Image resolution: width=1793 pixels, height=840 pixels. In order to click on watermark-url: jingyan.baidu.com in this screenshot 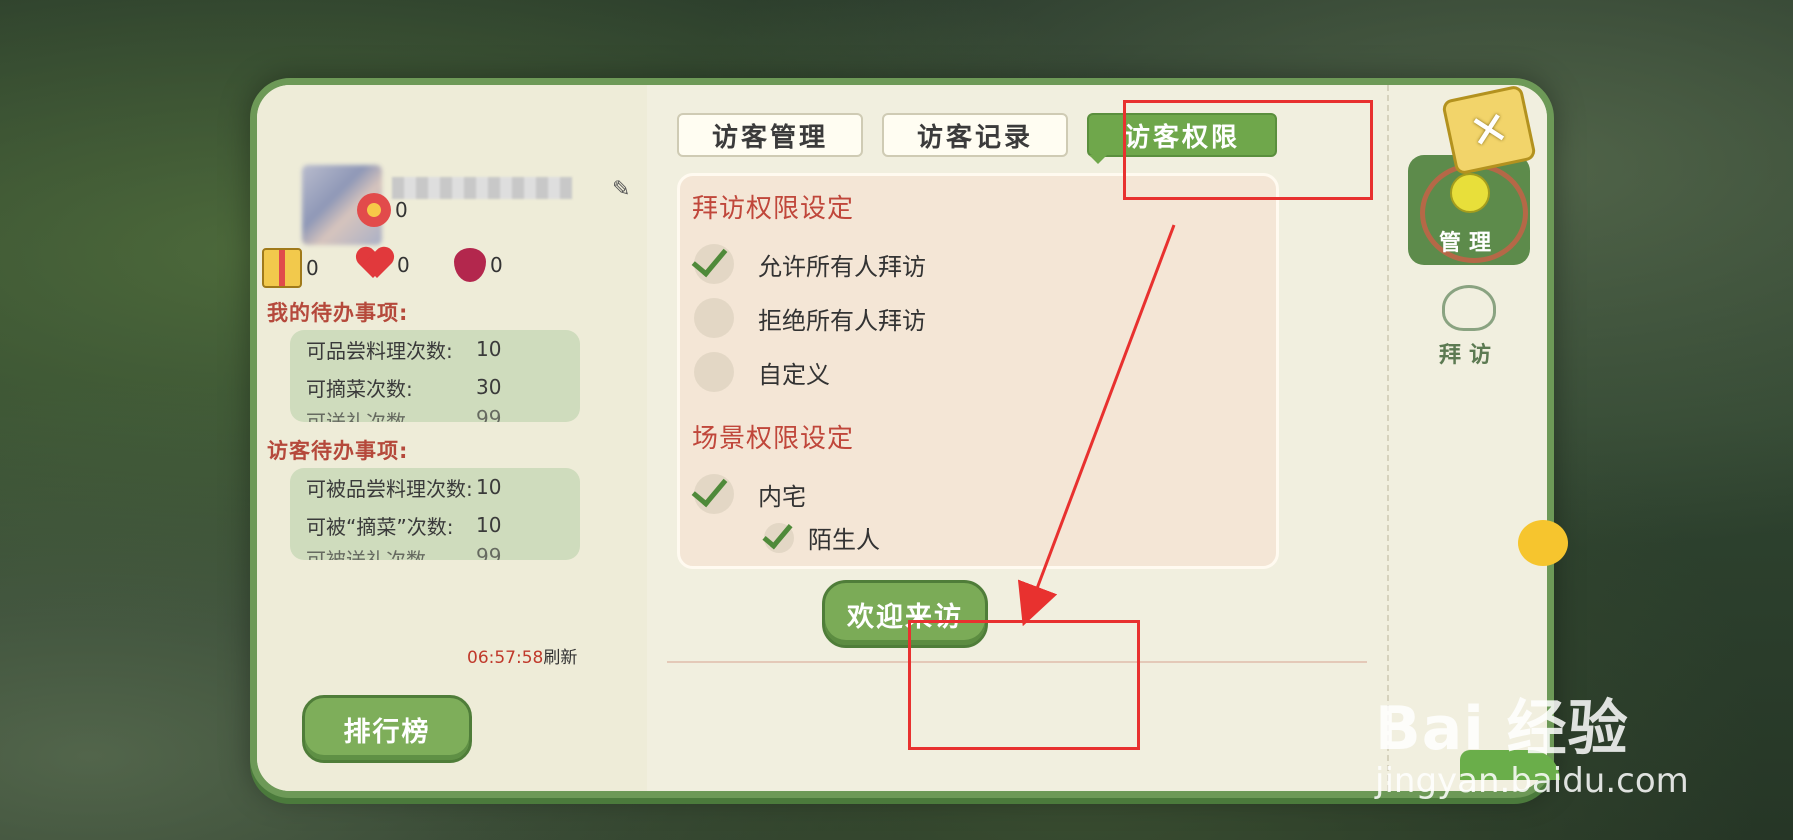, I will do `click(1532, 781)`.